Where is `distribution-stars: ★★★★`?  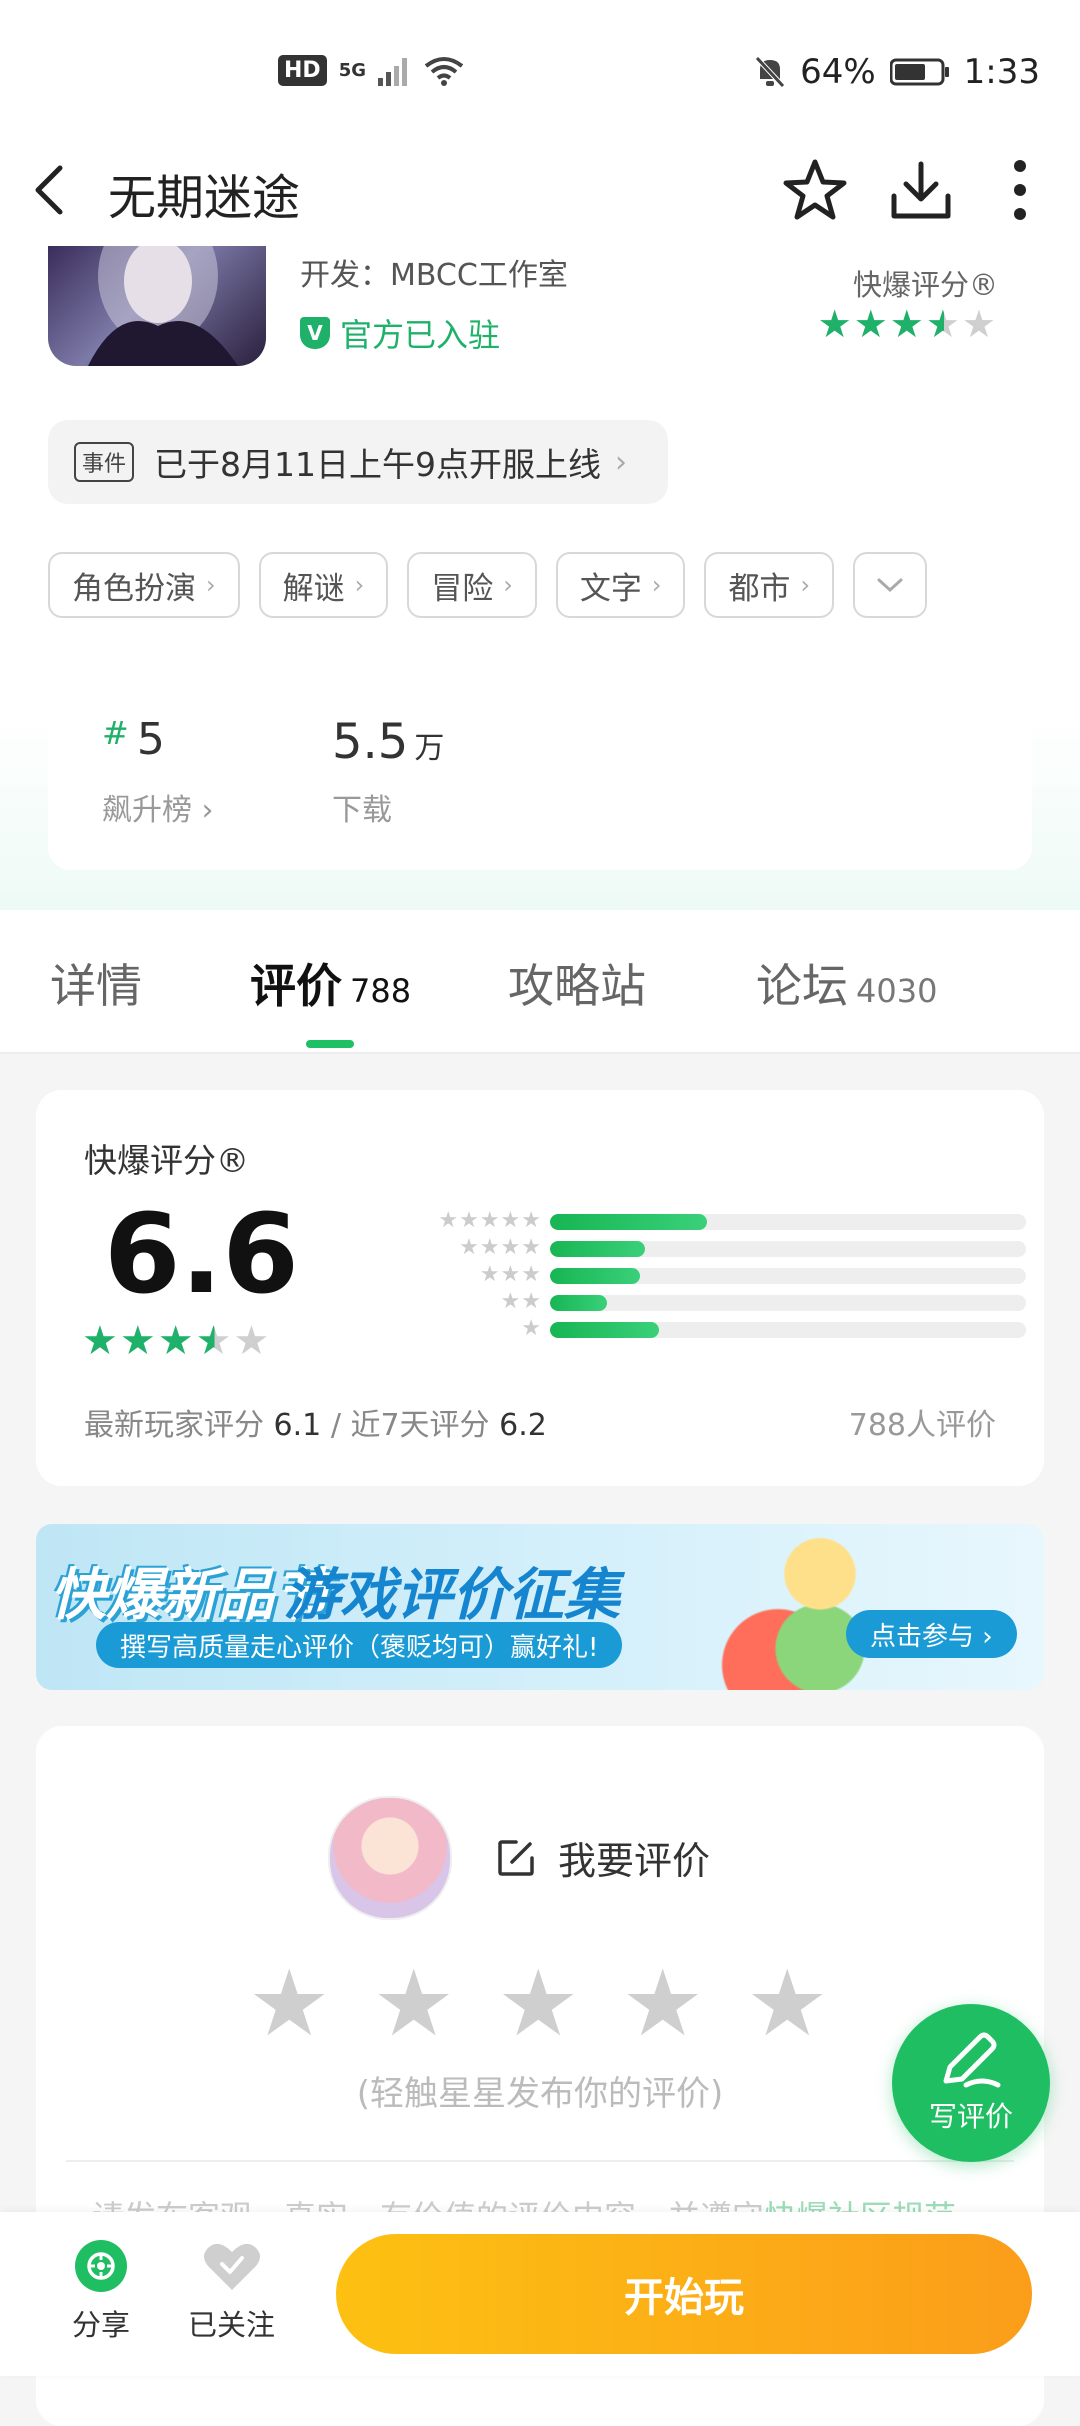 distribution-stars: ★★★★ is located at coordinates (500, 1247).